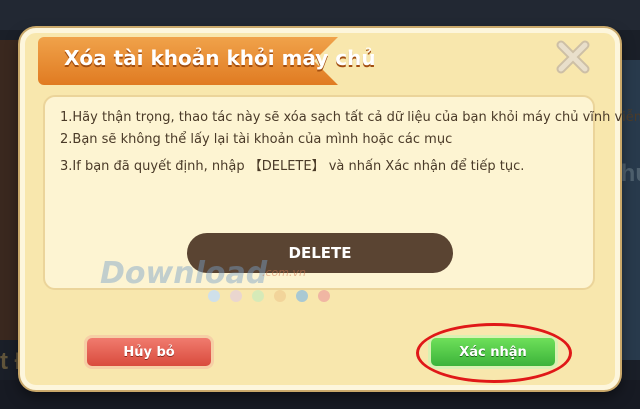 This screenshot has width=640, height=409. I want to click on close-x-icon, so click(573, 57).